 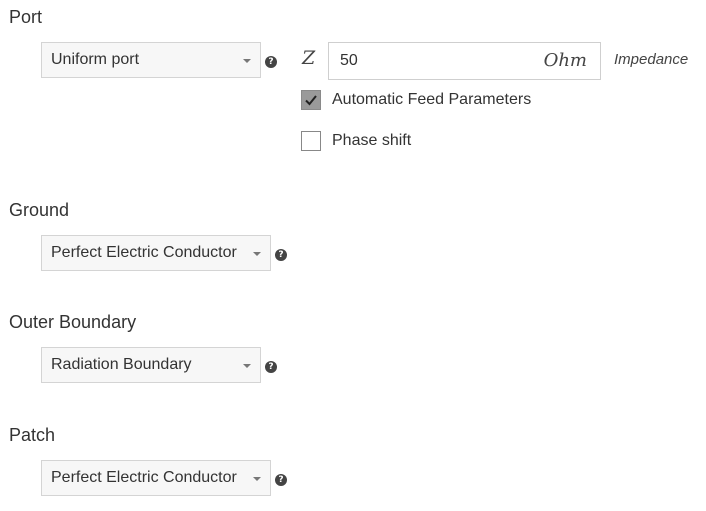 What do you see at coordinates (651, 59) in the screenshot?
I see `impedance-label: Impedance` at bounding box center [651, 59].